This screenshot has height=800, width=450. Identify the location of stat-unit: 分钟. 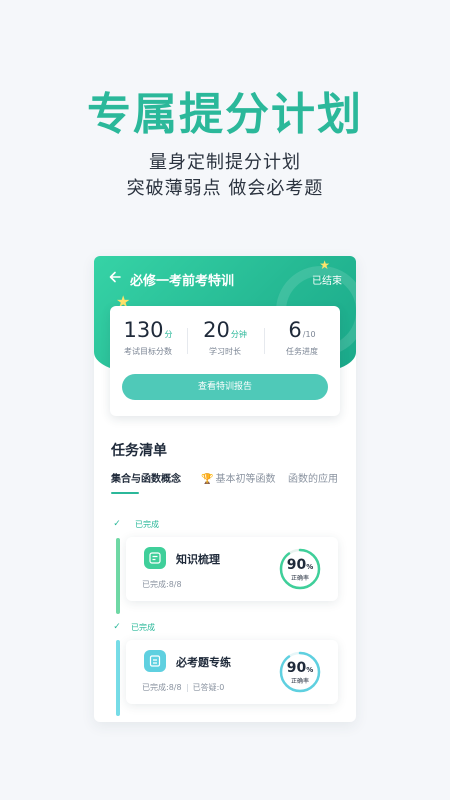
(238, 334).